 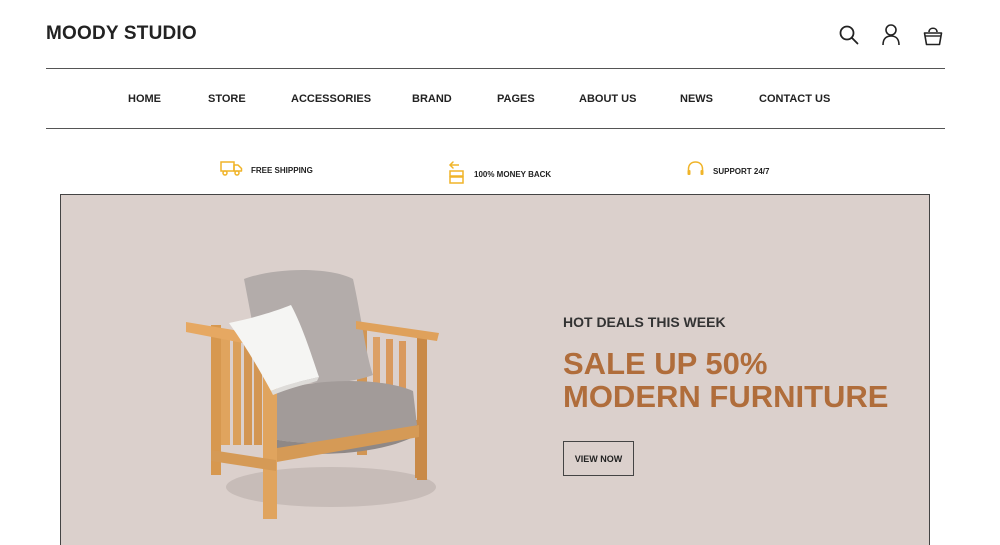 What do you see at coordinates (932, 34) in the screenshot?
I see `cart-icon` at bounding box center [932, 34].